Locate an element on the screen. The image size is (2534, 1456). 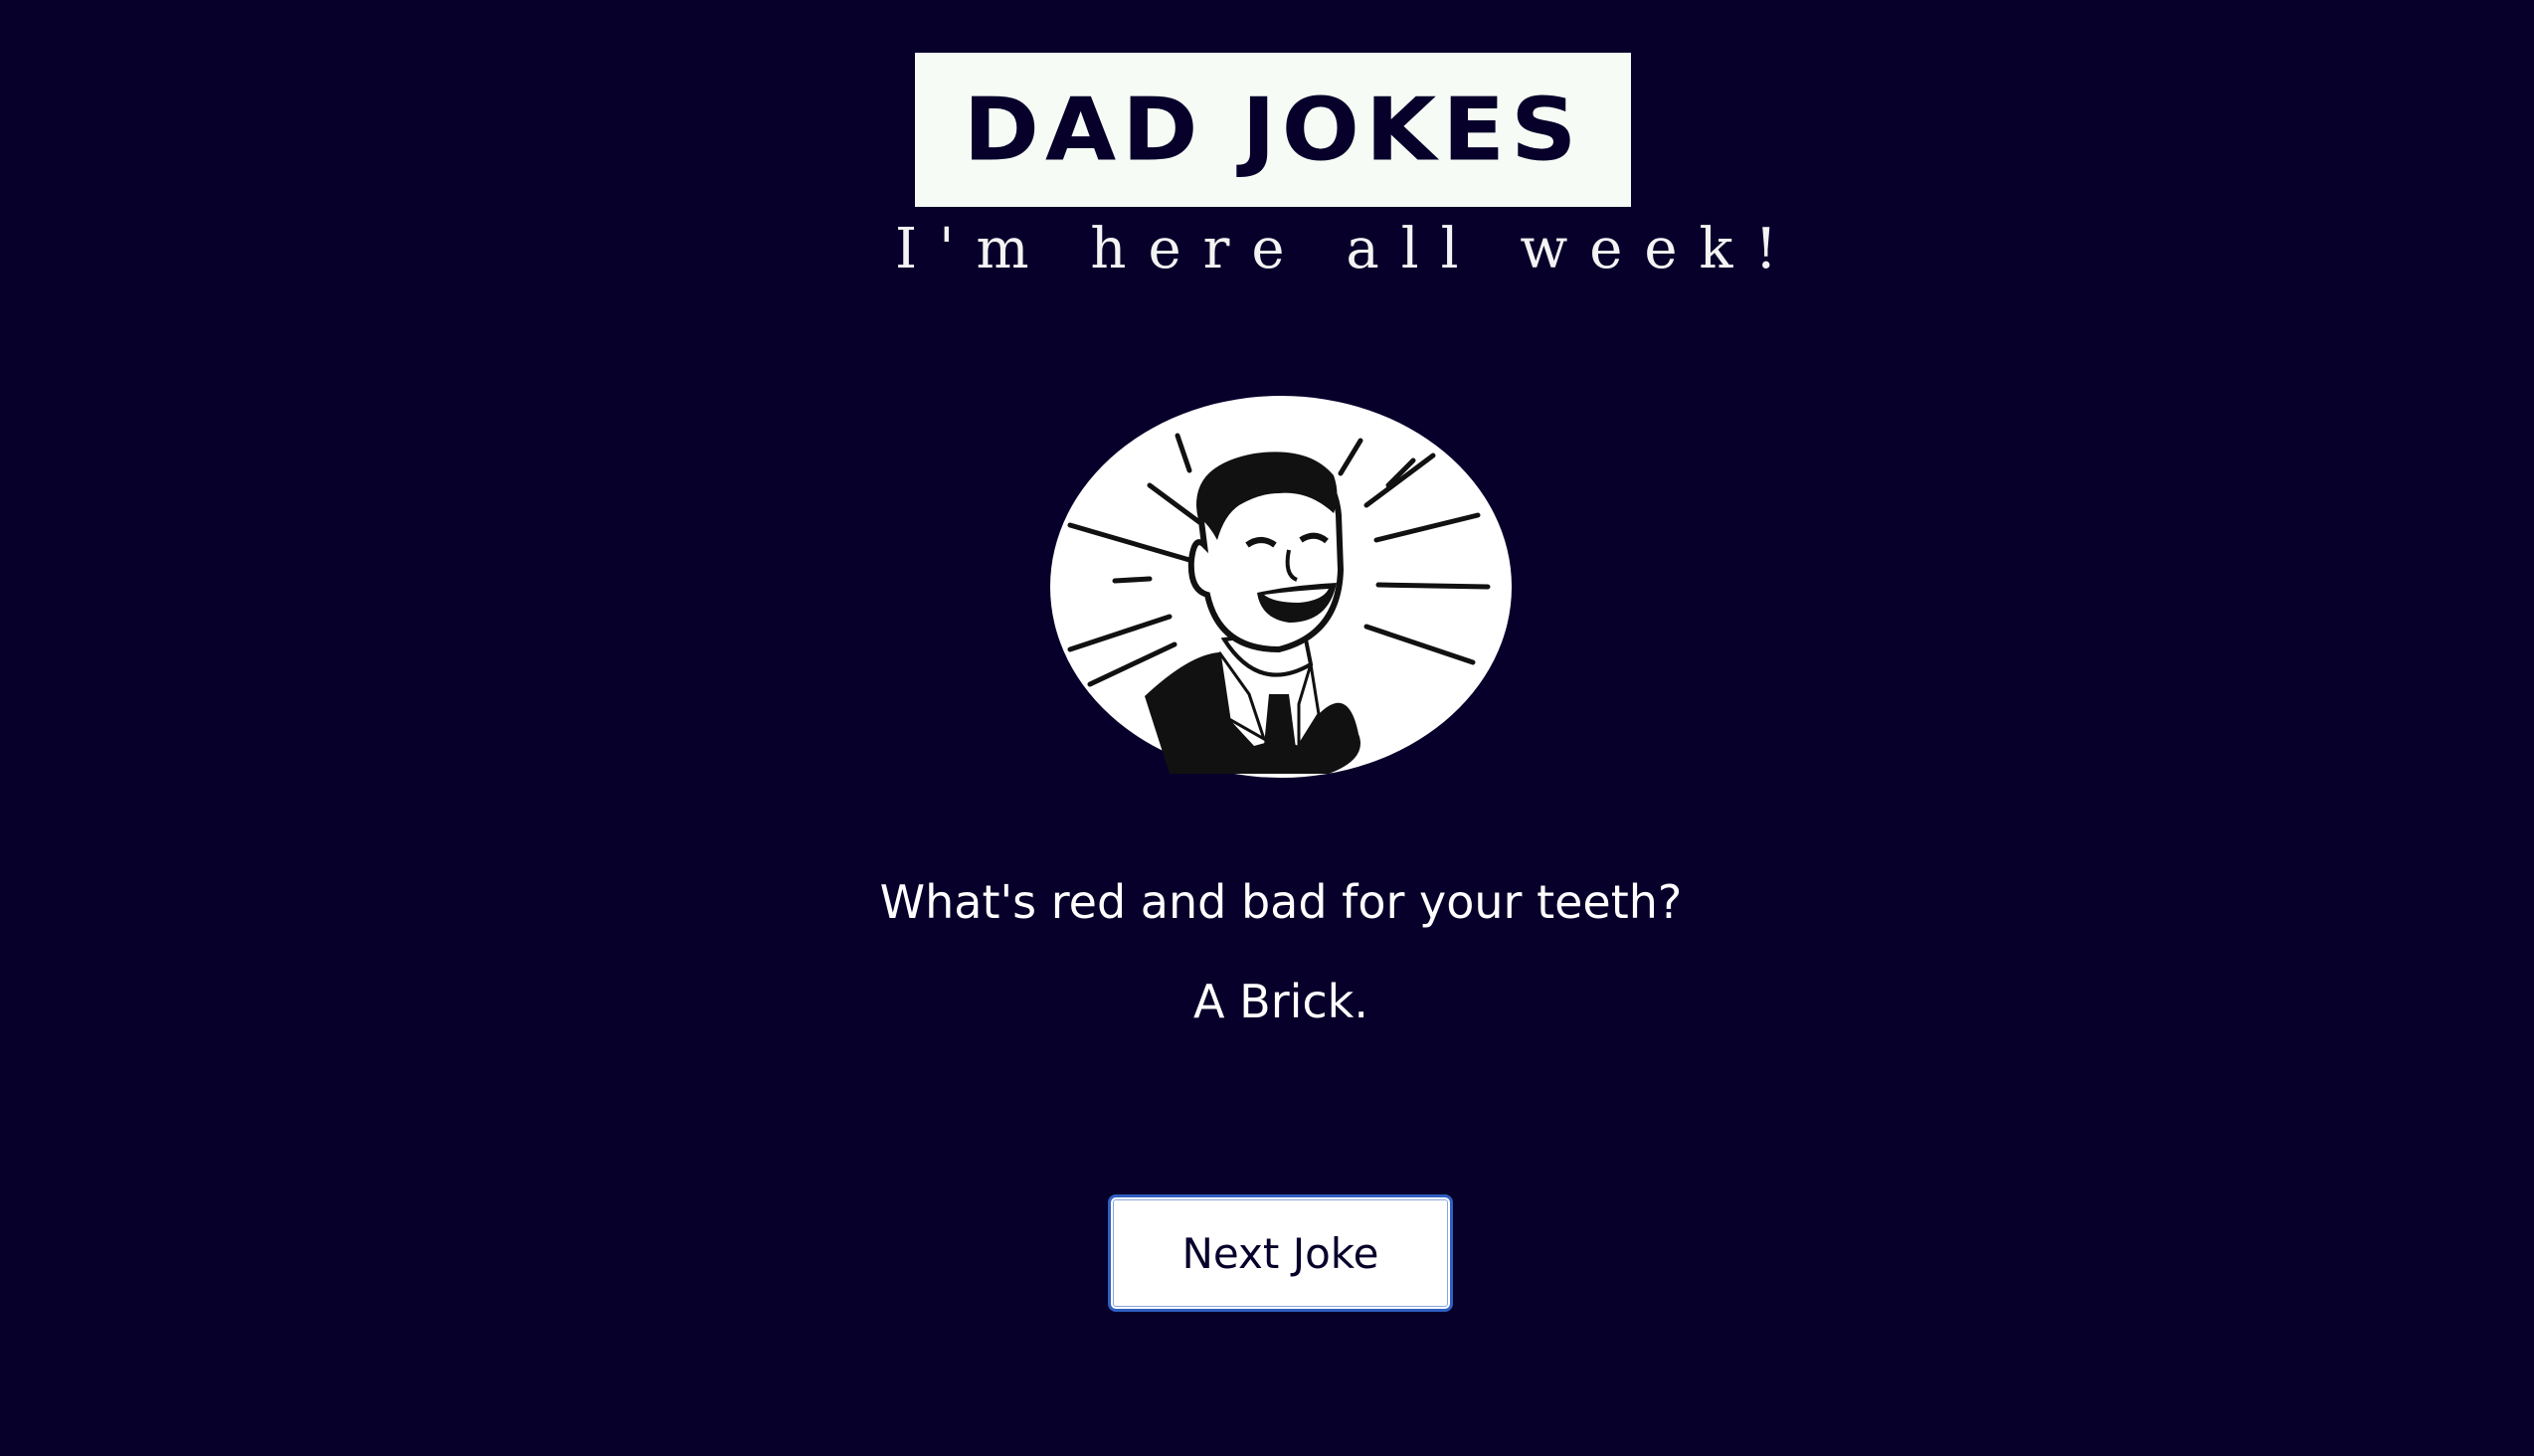
joke-setup-text: What's red and bad for your teeth? is located at coordinates (1281, 902).